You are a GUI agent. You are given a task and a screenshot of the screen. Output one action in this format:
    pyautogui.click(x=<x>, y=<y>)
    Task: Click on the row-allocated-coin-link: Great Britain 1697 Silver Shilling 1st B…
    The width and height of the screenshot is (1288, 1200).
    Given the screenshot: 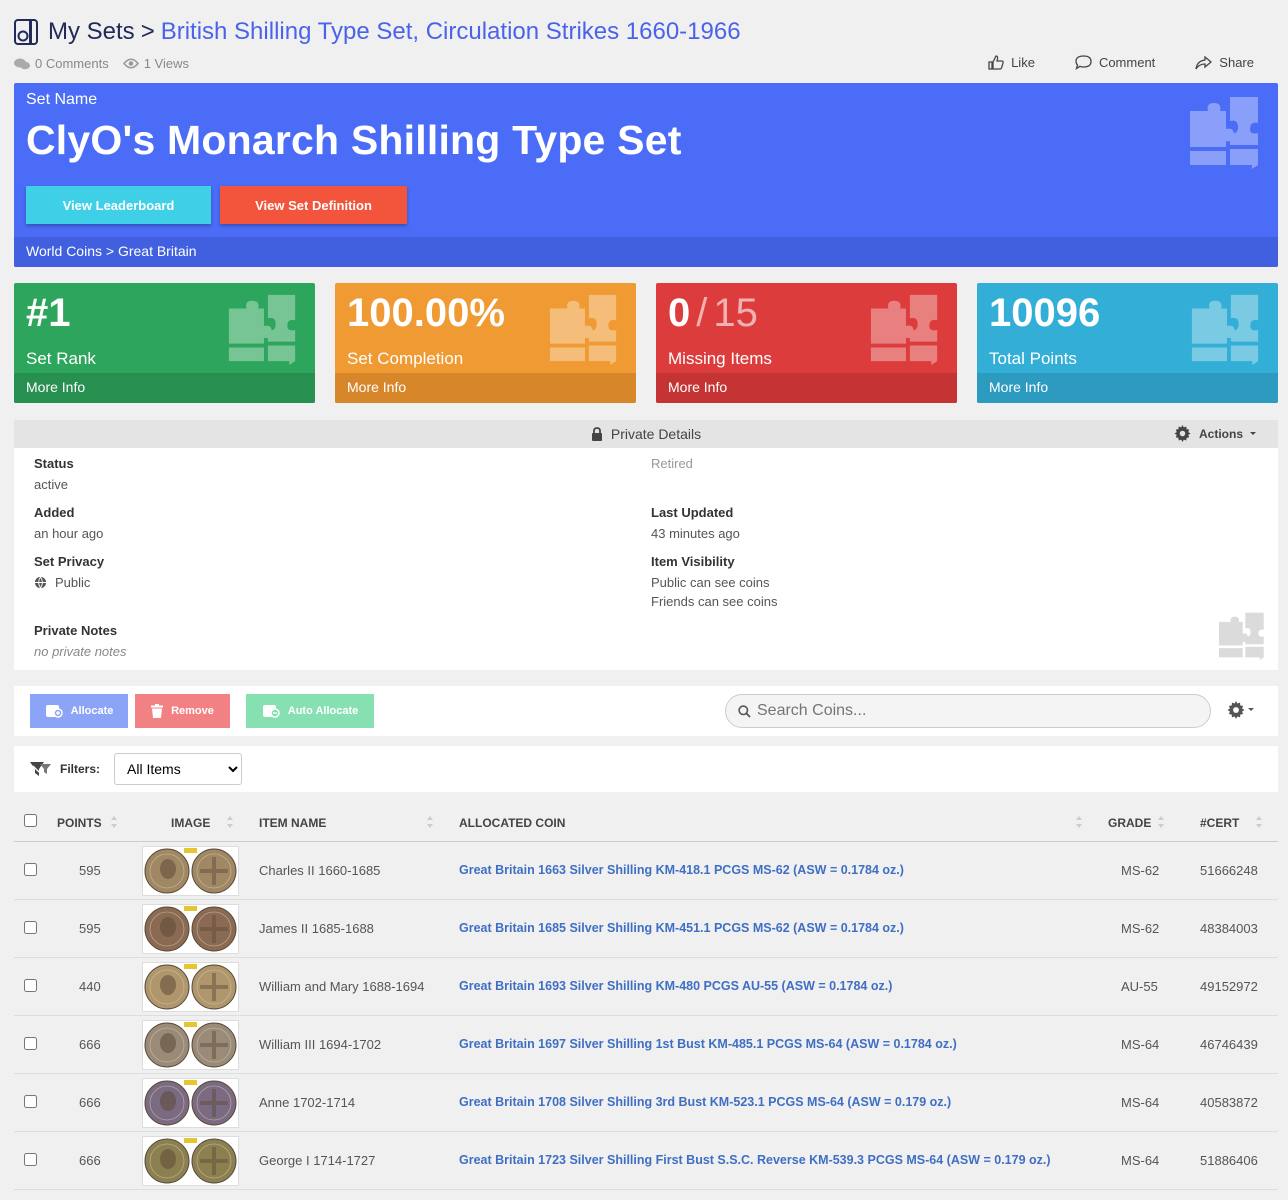 What is the action you would take?
    pyautogui.click(x=708, y=1044)
    